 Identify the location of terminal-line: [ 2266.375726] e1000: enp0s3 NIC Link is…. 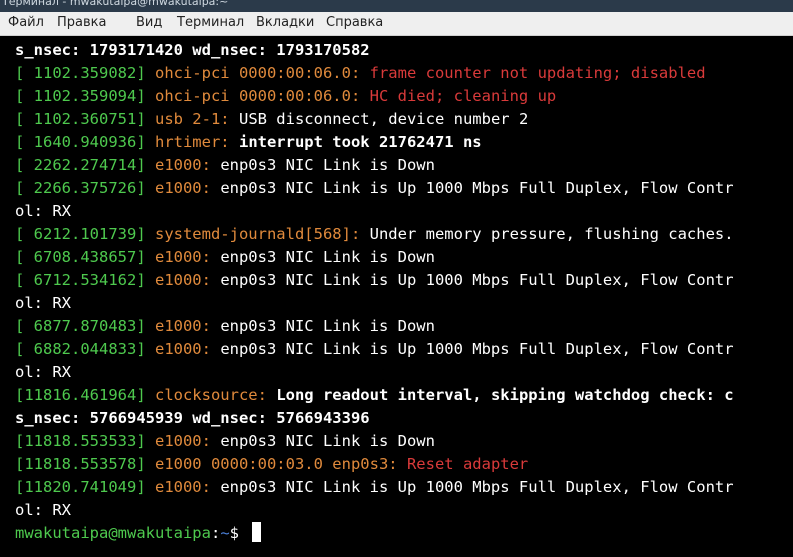
(374, 188).